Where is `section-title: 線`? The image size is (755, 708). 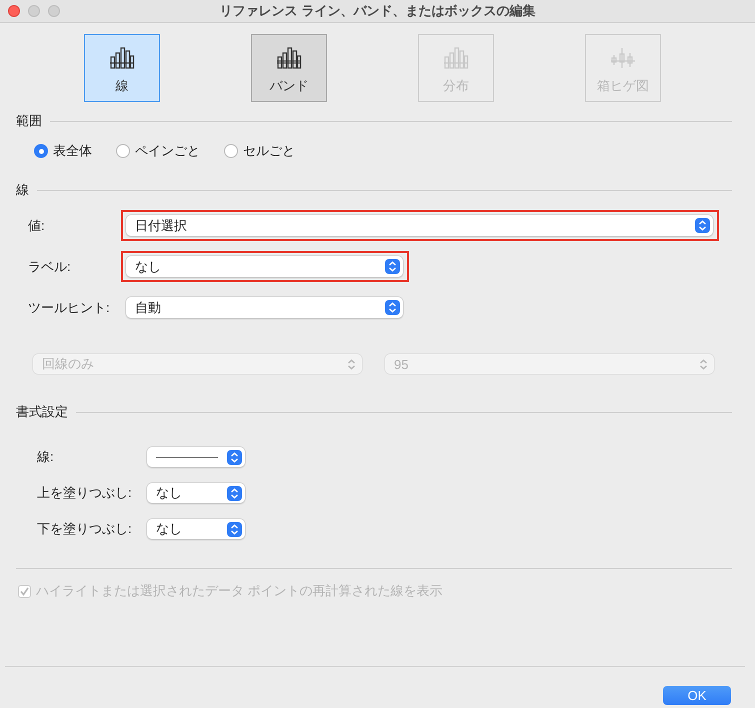 section-title: 線 is located at coordinates (22, 190).